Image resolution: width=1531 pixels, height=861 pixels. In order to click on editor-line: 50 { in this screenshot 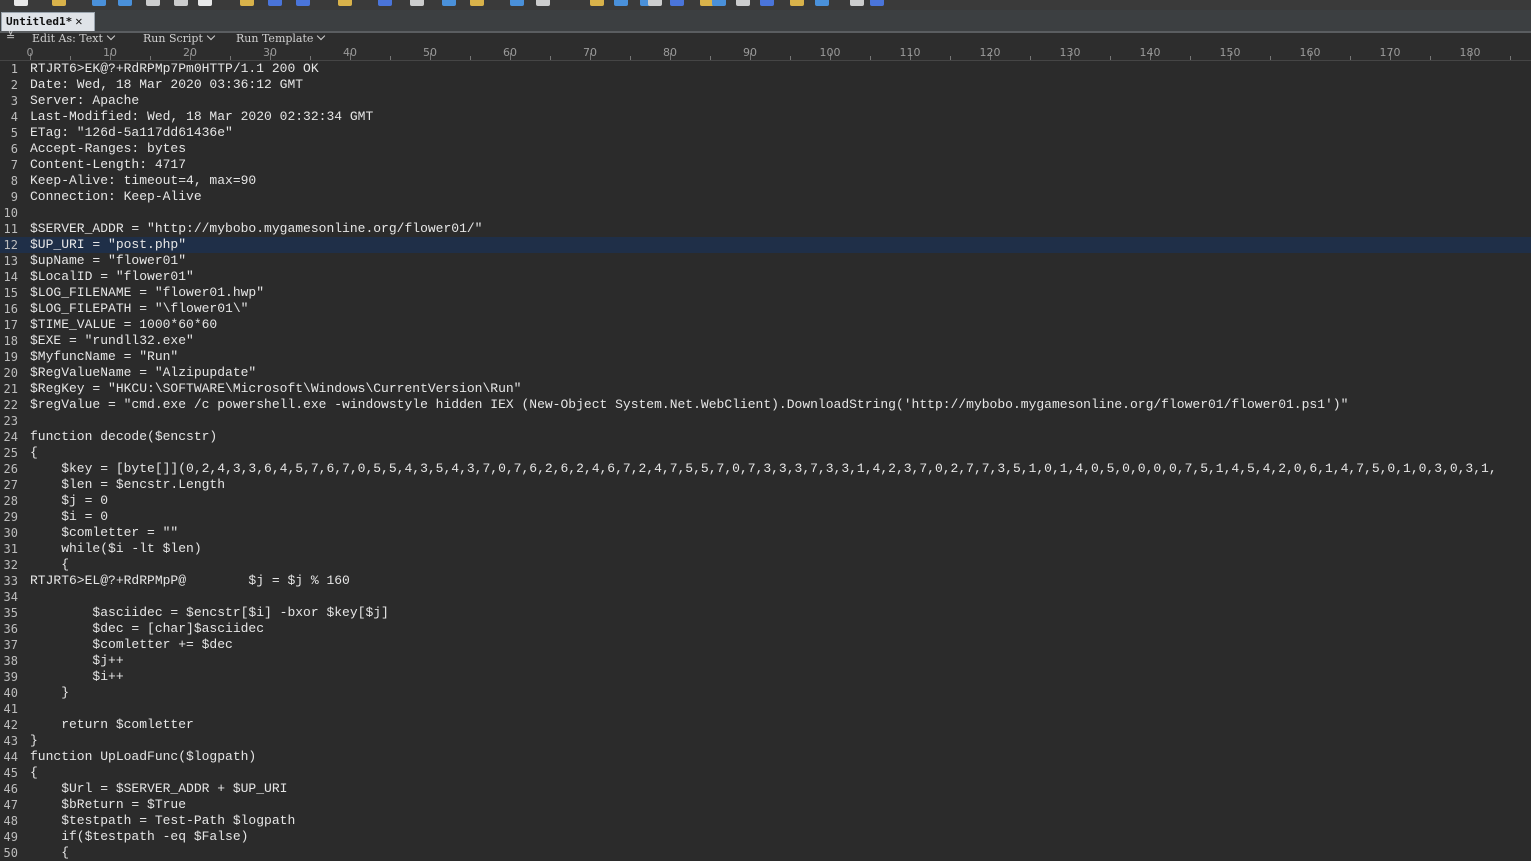, I will do `click(765, 853)`.